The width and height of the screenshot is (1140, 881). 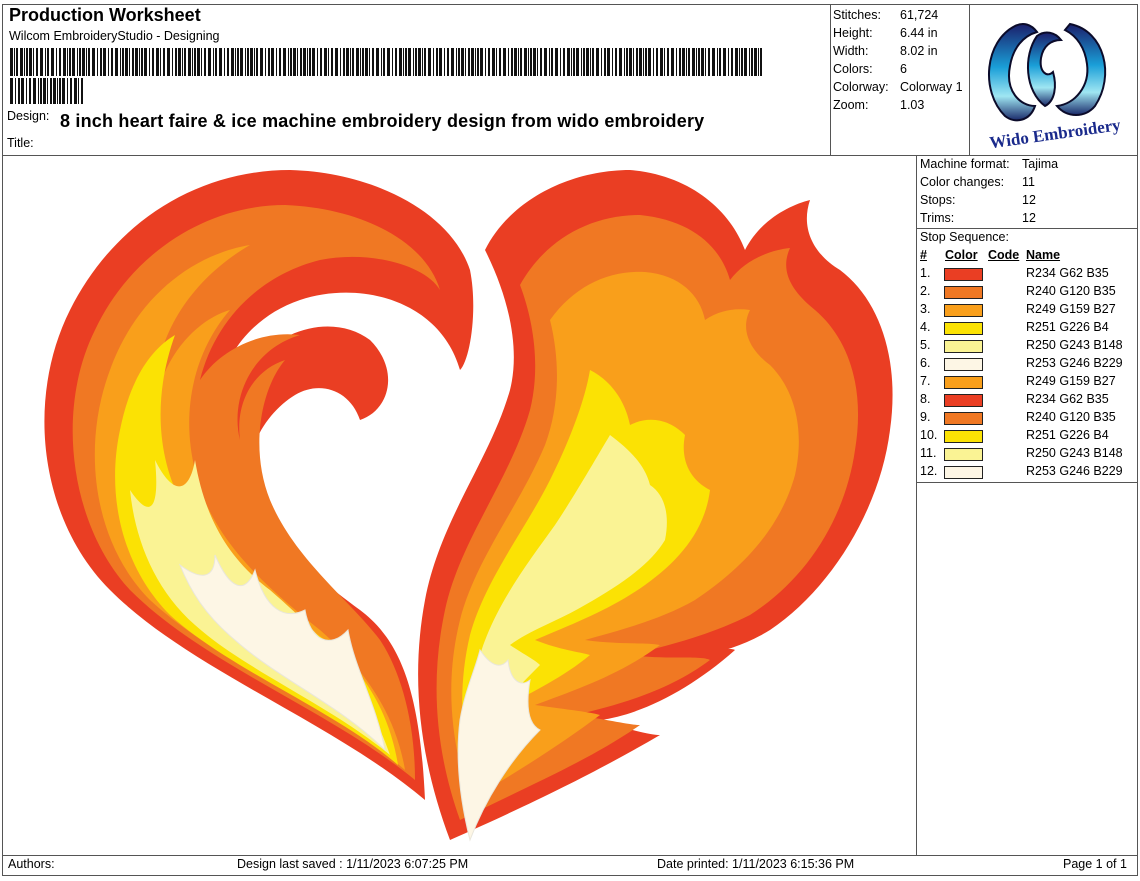 I want to click on stop-row: 2. R240 G120 B35, so click(x=1025, y=293).